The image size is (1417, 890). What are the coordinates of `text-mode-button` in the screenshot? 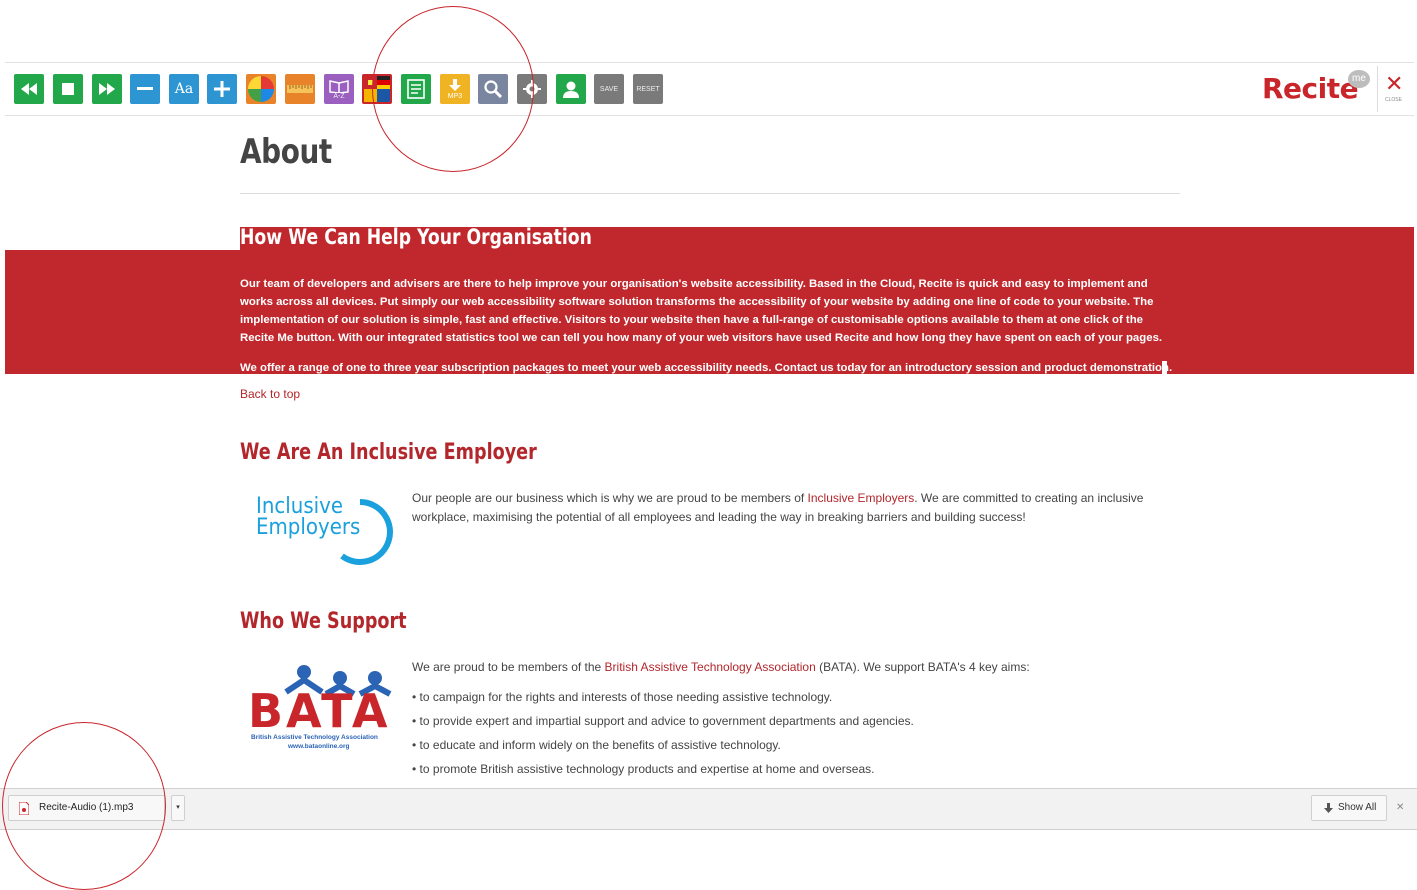 It's located at (416, 89).